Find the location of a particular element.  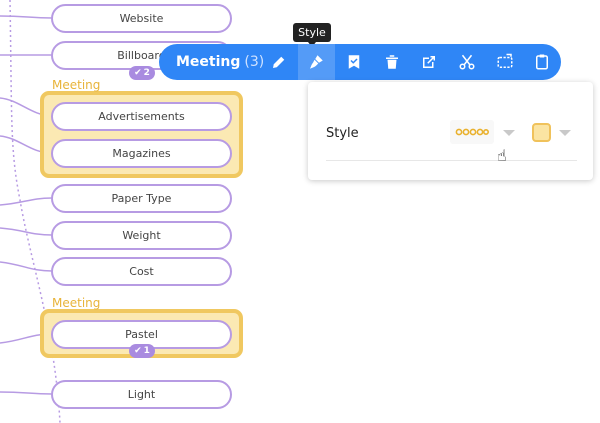

boundary-button is located at coordinates (505, 62).